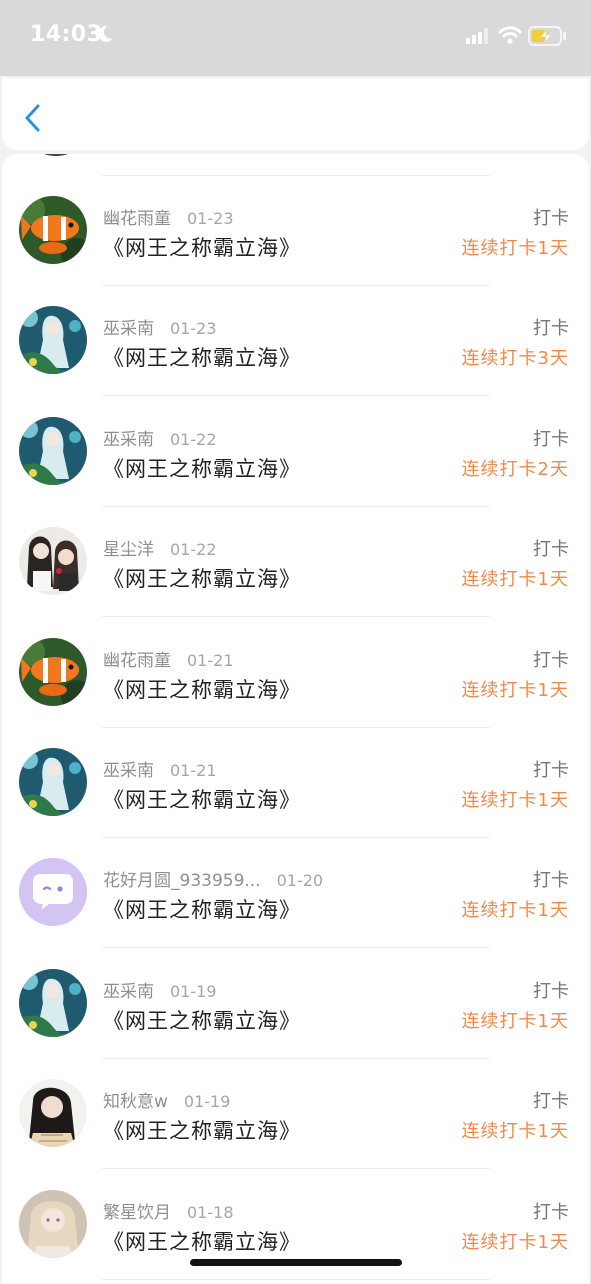 This screenshot has width=591, height=1284. I want to click on chevron-left-icon, so click(32, 118).